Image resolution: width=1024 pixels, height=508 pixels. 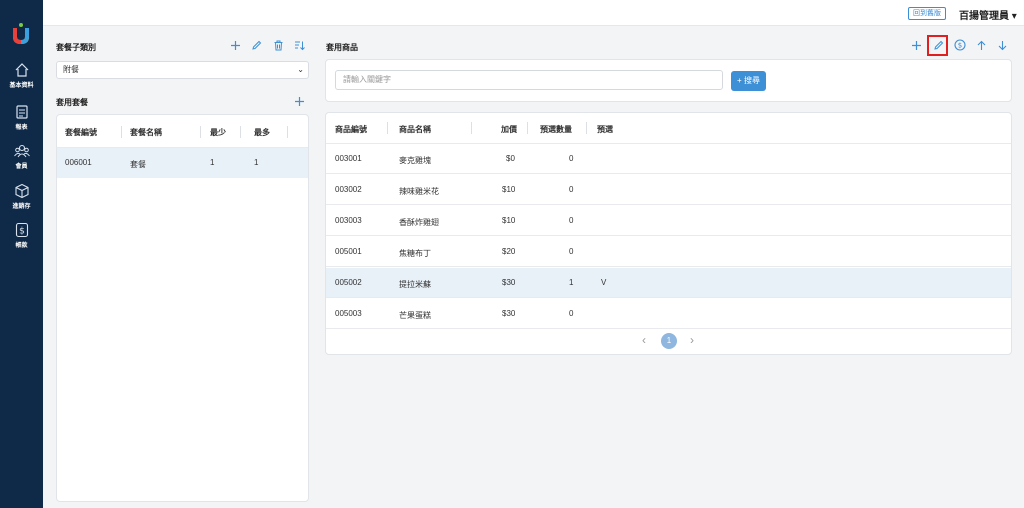 I want to click on sidebar-item-inventory: 進銷存, so click(x=21, y=196).